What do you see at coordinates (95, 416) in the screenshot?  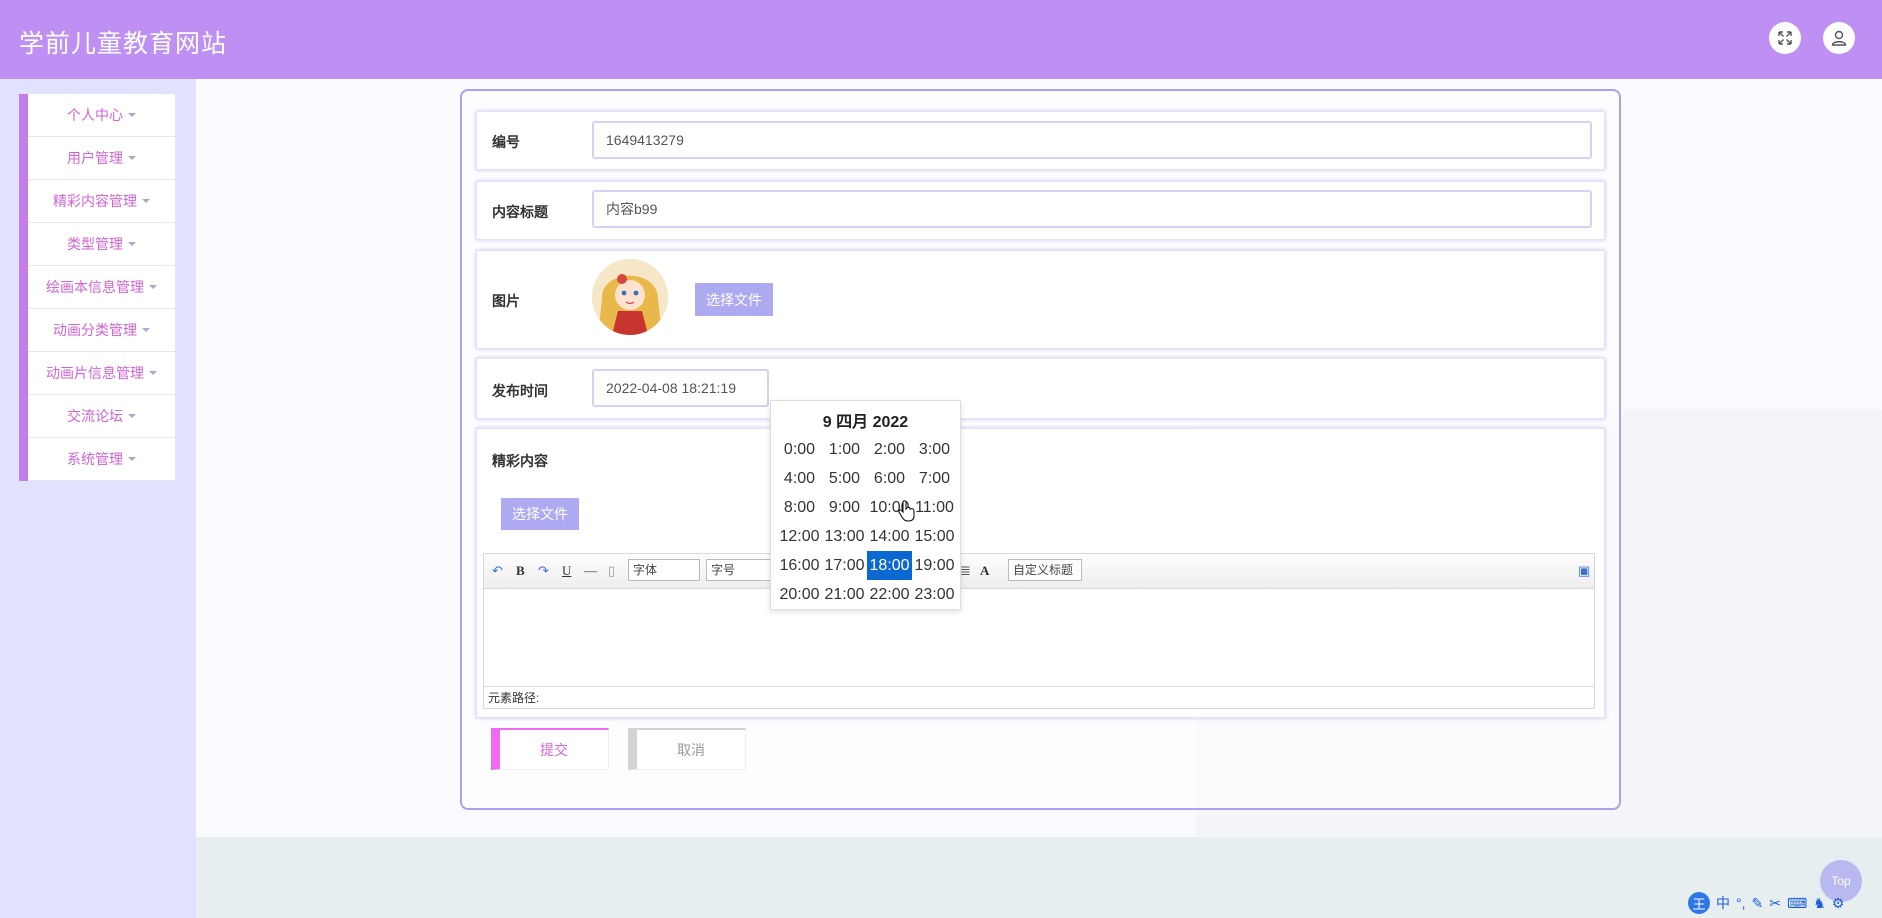 I see `sidebar-item-label: 交流论坛` at bounding box center [95, 416].